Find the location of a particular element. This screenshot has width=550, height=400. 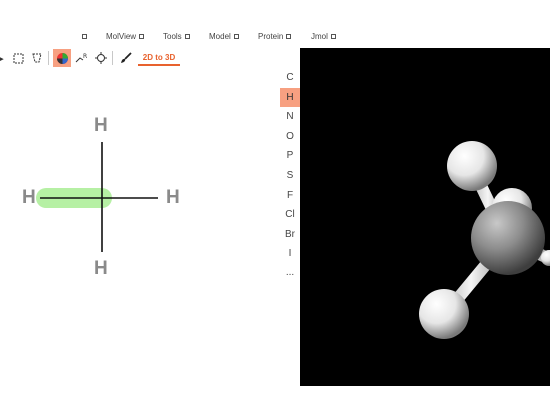

rectangle-select-button is located at coordinates (18, 58).